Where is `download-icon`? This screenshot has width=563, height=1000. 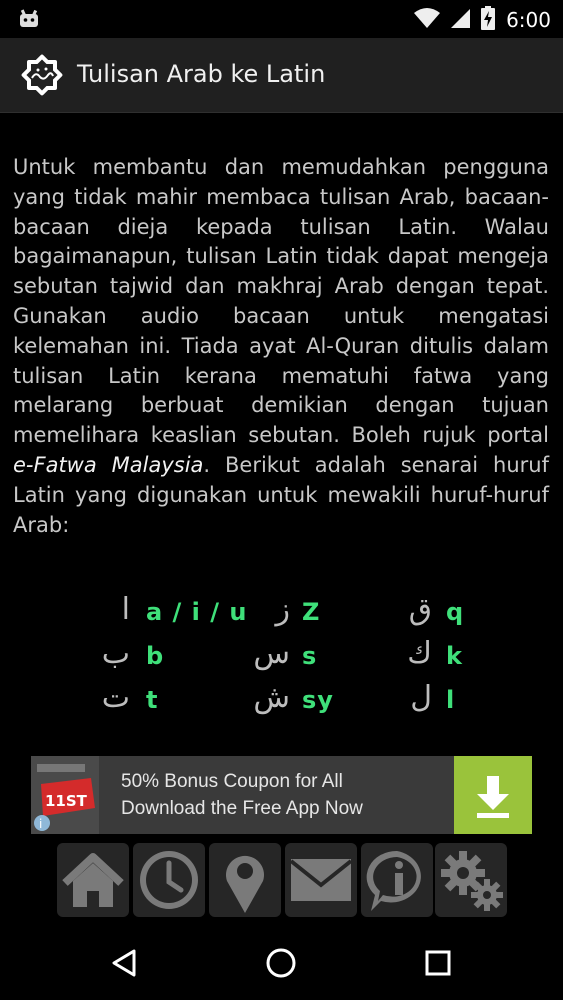
download-icon is located at coordinates (493, 795).